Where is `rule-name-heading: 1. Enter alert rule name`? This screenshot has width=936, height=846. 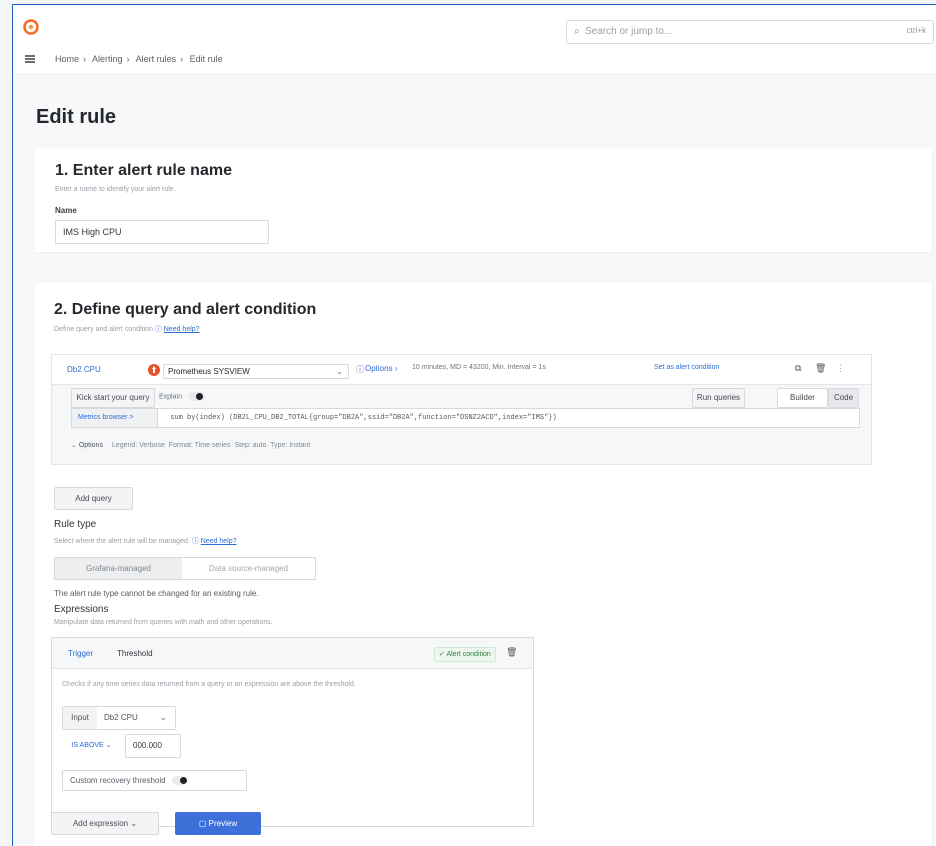
rule-name-heading: 1. Enter alert rule name is located at coordinates (143, 170).